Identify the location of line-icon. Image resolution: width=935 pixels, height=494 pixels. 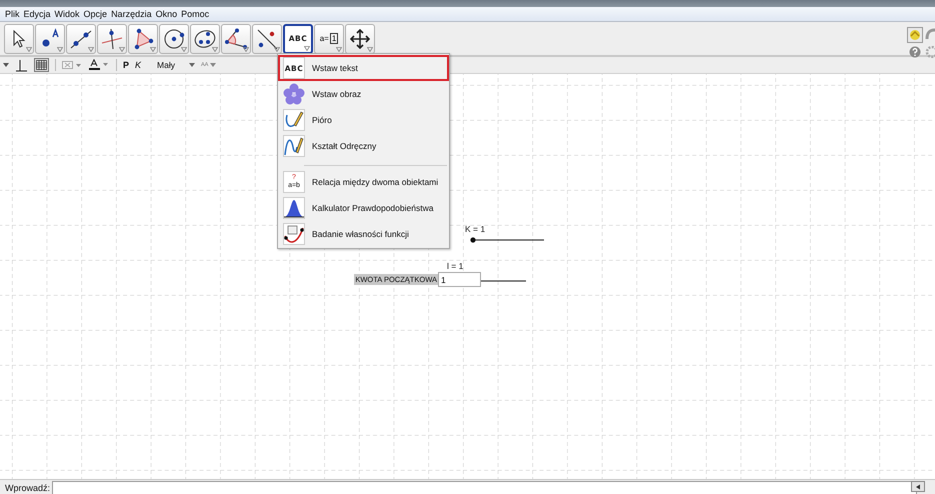
(81, 39).